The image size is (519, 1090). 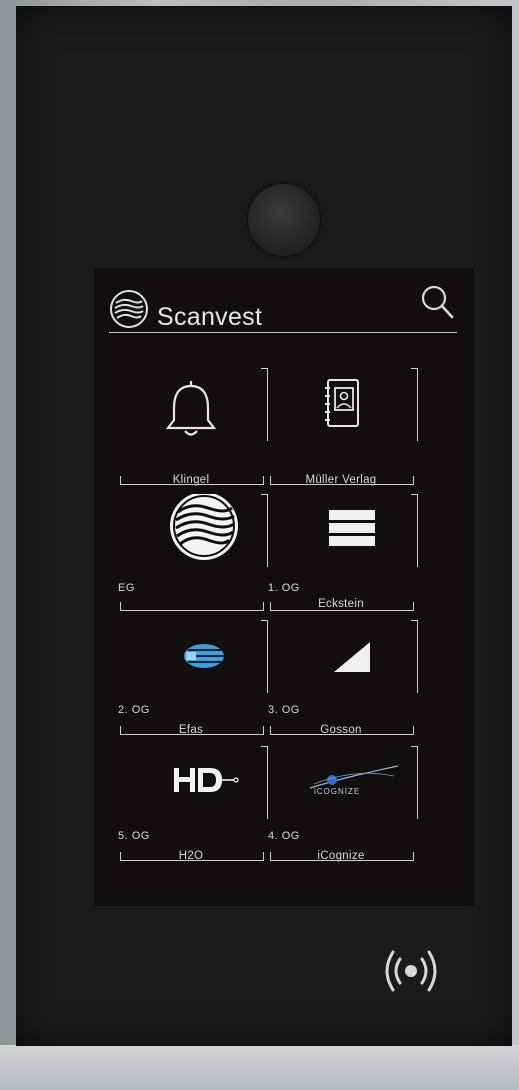 I want to click on tile-name: Eckstein, so click(x=341, y=604).